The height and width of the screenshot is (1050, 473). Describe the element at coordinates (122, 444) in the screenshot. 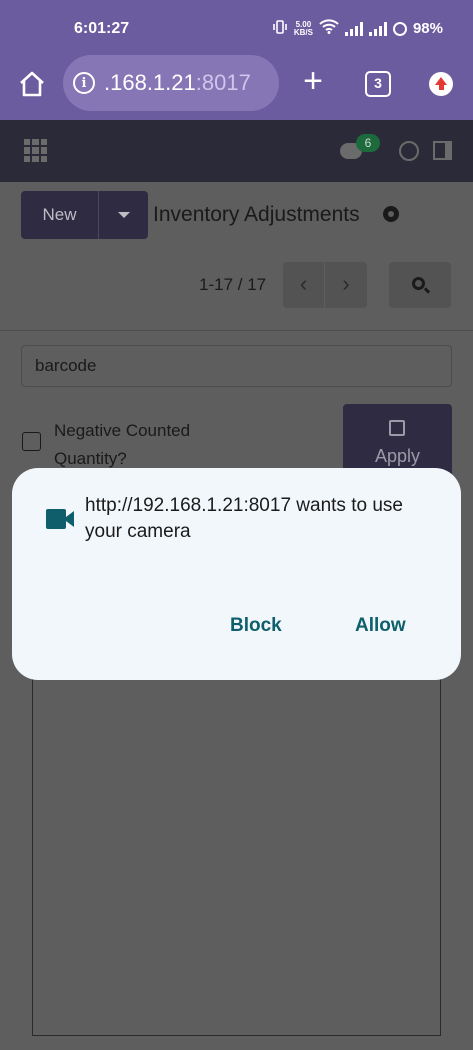

I see `negative-quantity-label: Negative Counted Quantity?` at that location.